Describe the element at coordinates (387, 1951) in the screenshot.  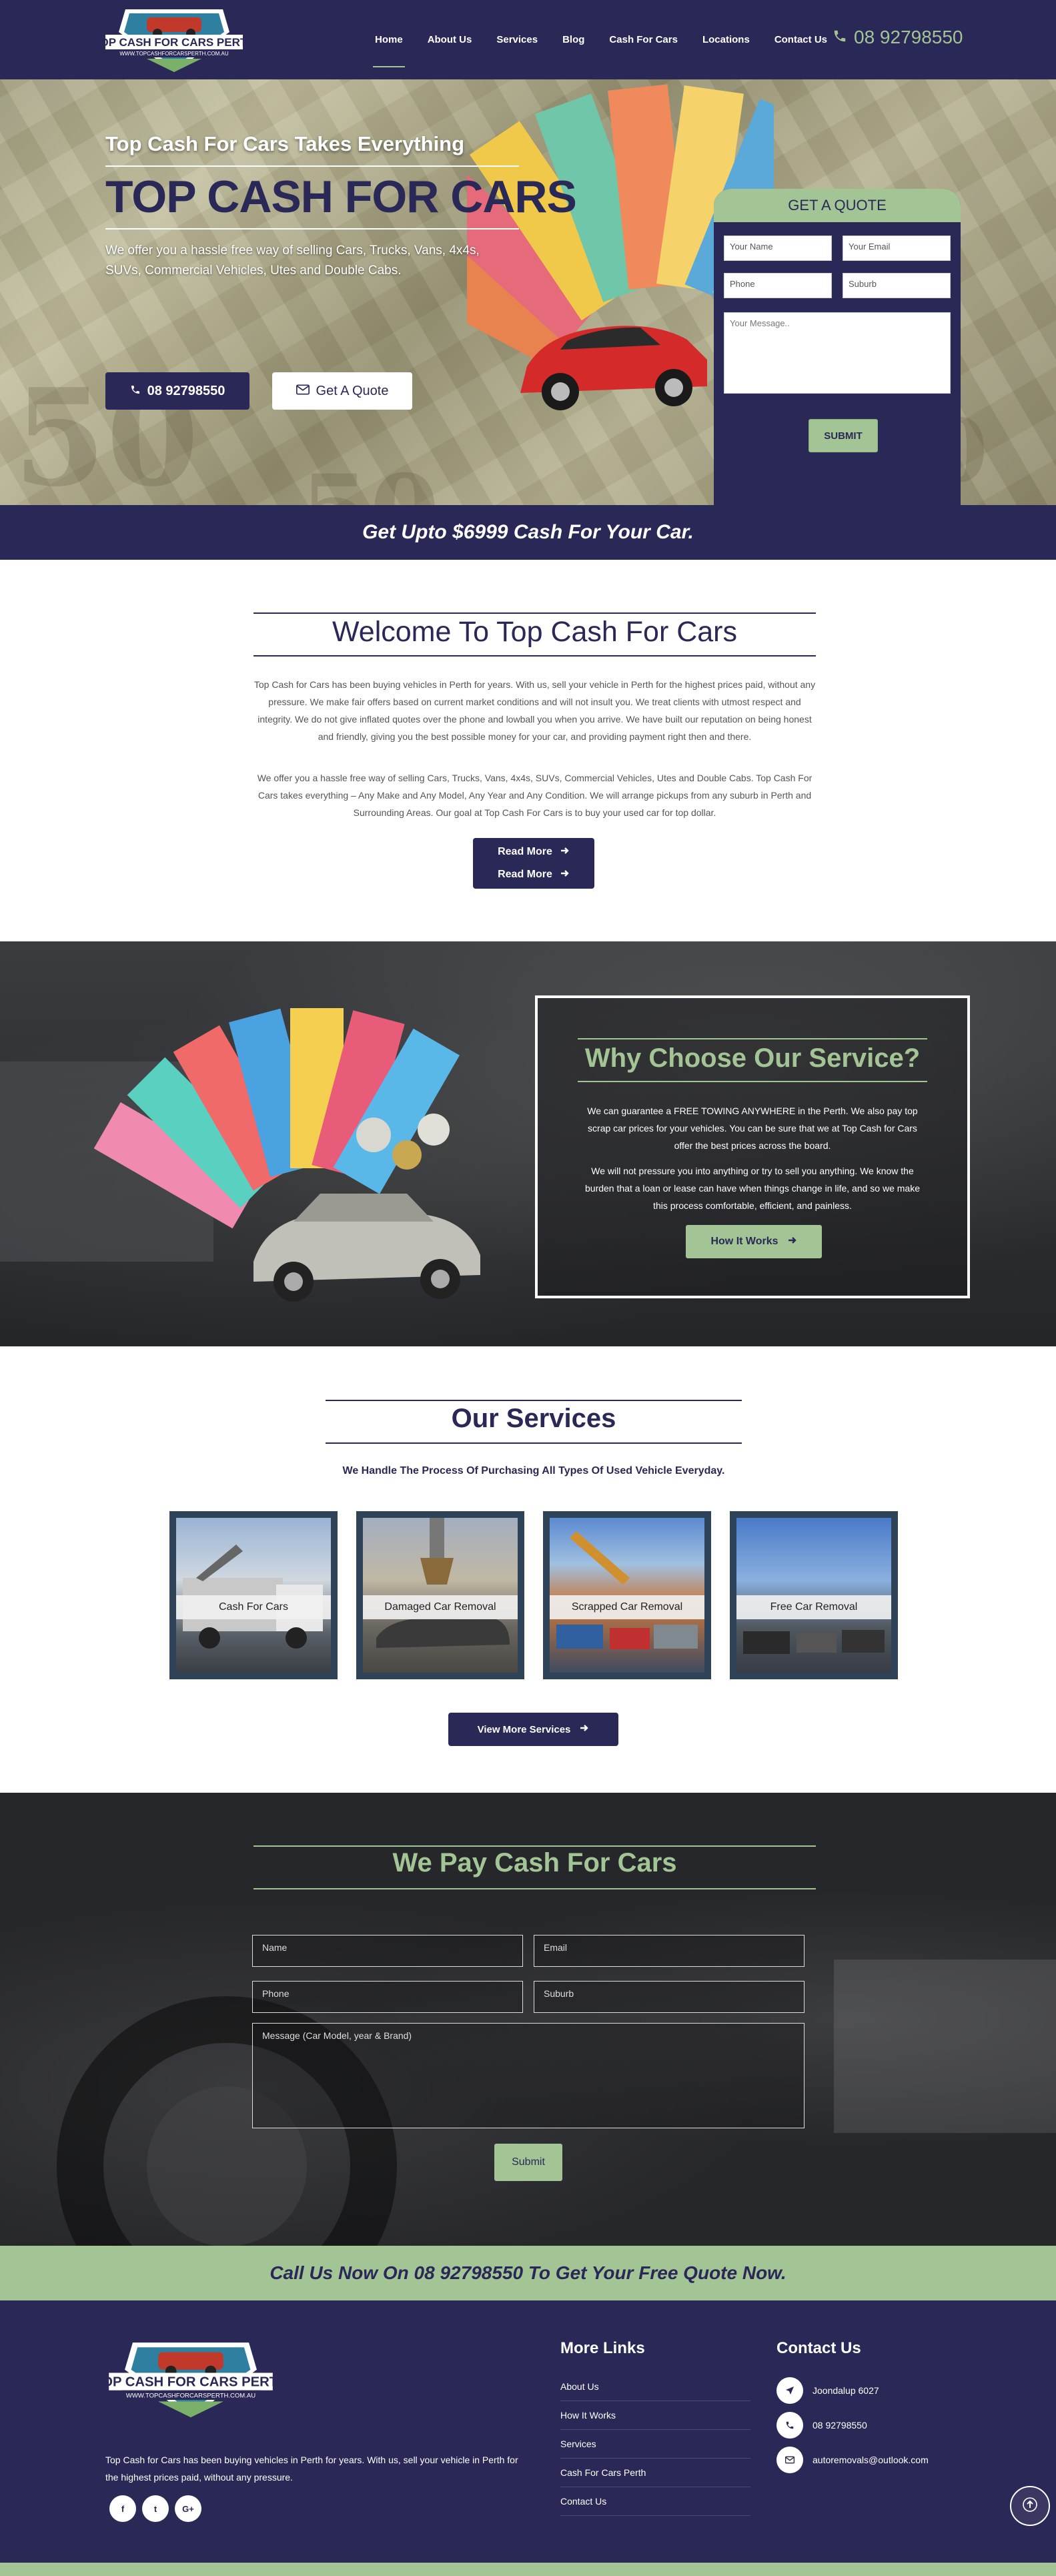
I see `pay-name-input: Name` at that location.